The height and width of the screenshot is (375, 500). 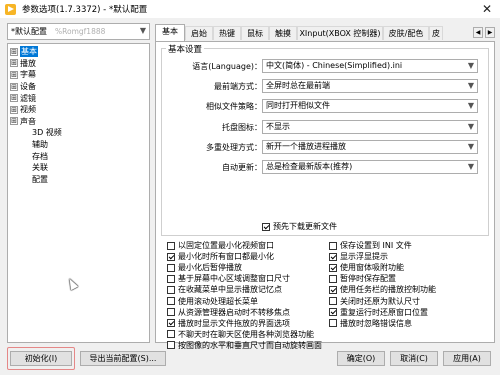 What do you see at coordinates (41, 358) in the screenshot?
I see `initialize-button: 初始化(I)` at bounding box center [41, 358].